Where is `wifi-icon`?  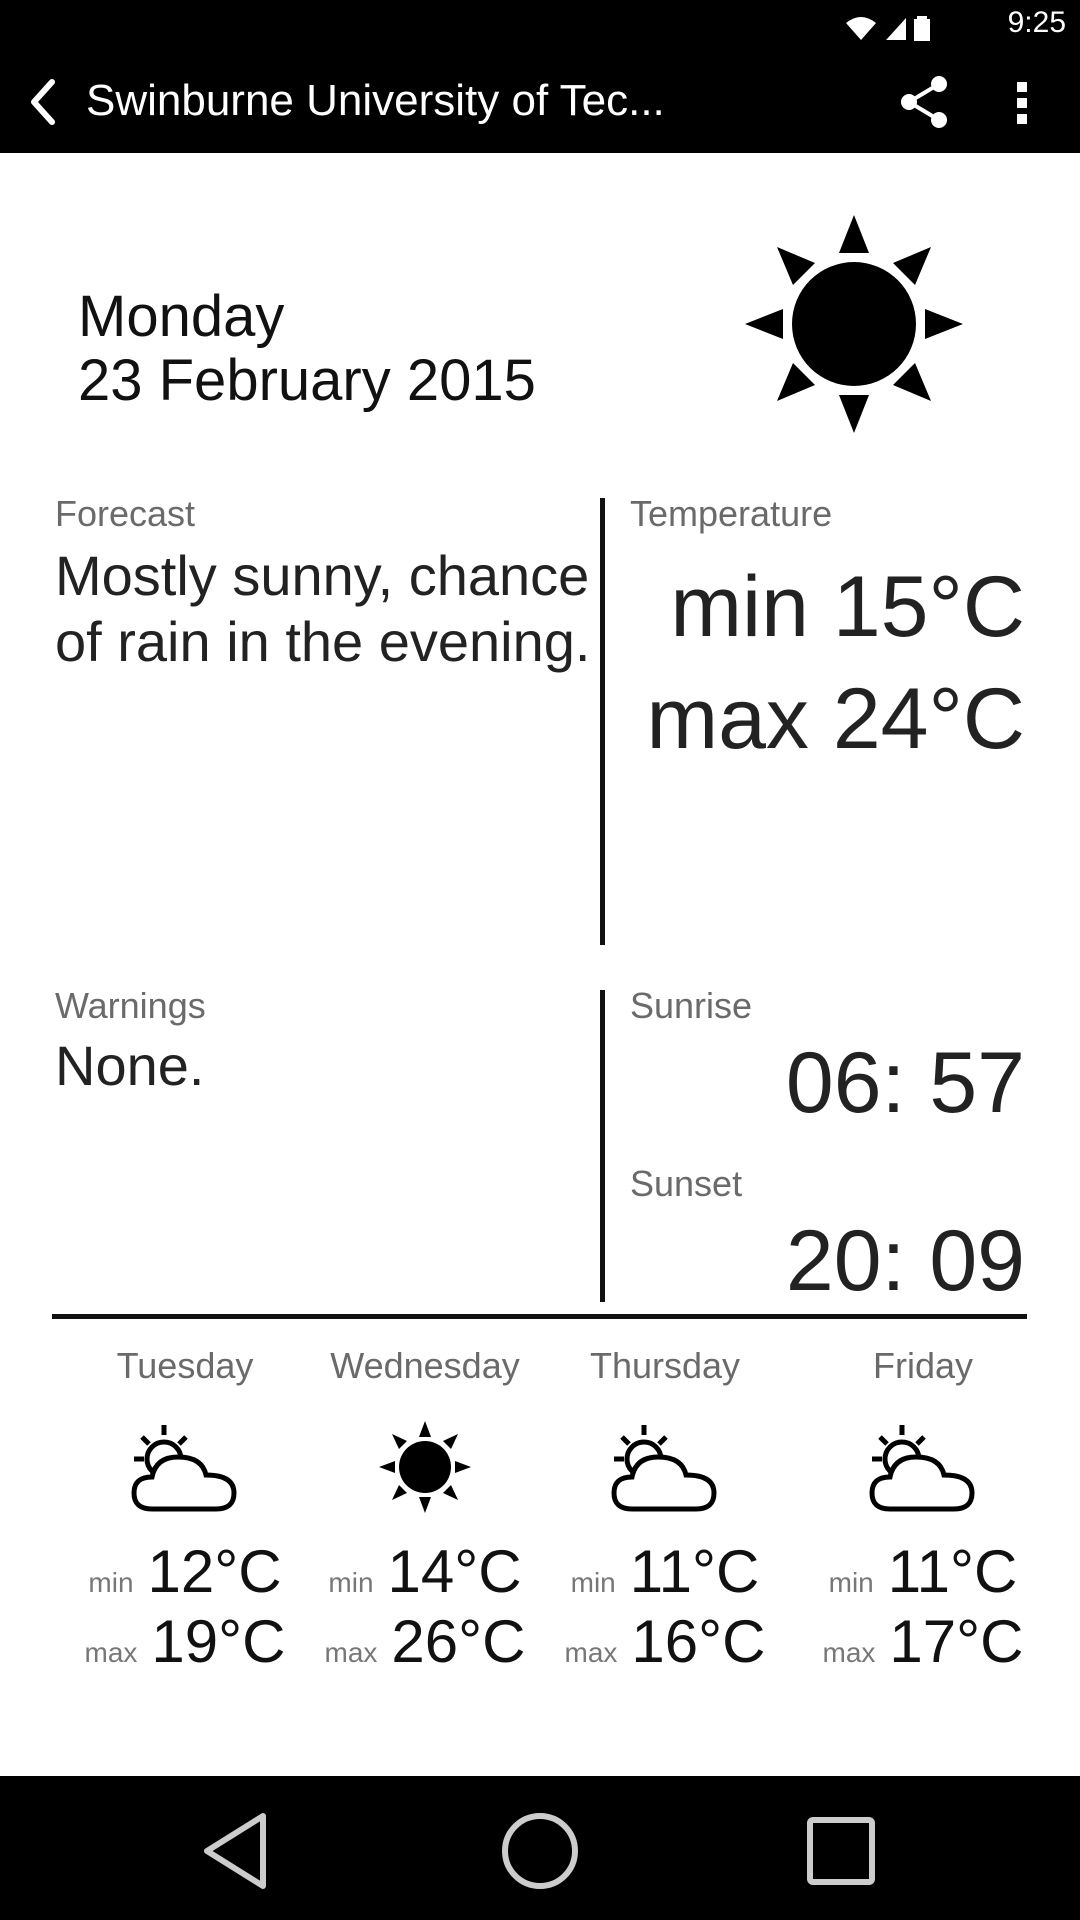
wifi-icon is located at coordinates (861, 28).